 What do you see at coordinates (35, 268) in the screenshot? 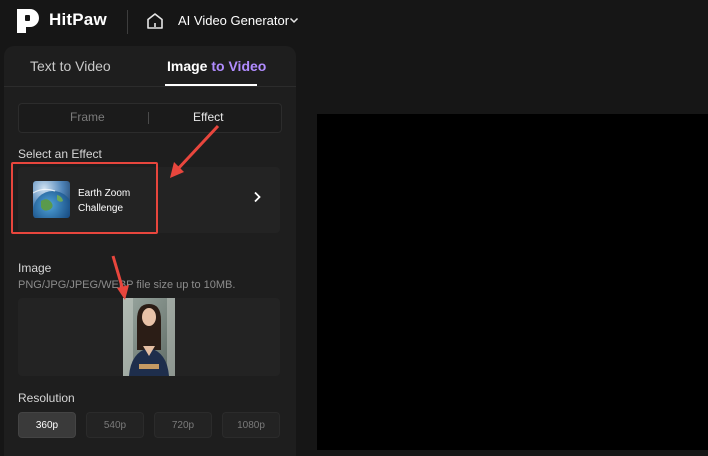
I see `image-label: Image` at bounding box center [35, 268].